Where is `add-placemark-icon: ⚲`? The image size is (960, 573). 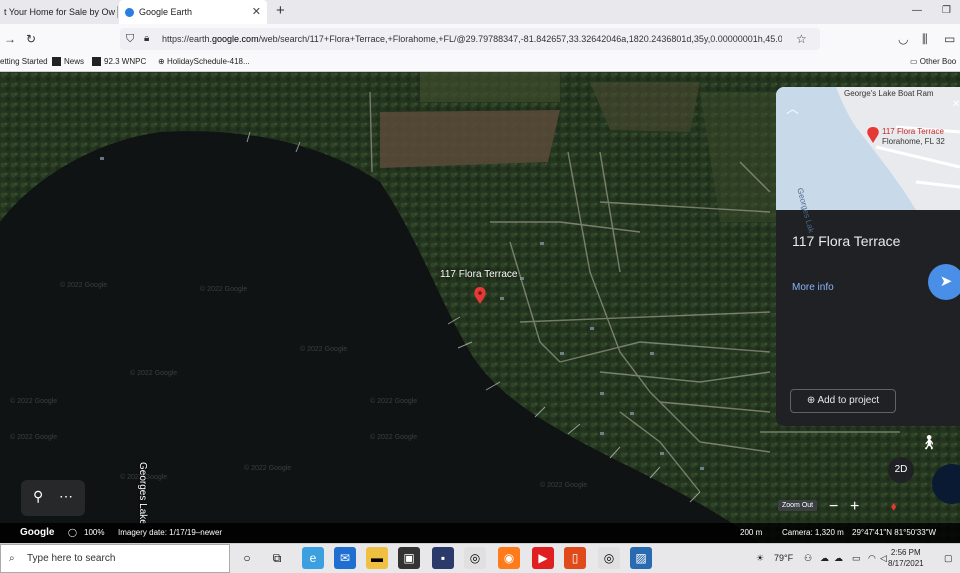 add-placemark-icon: ⚲ is located at coordinates (38, 496).